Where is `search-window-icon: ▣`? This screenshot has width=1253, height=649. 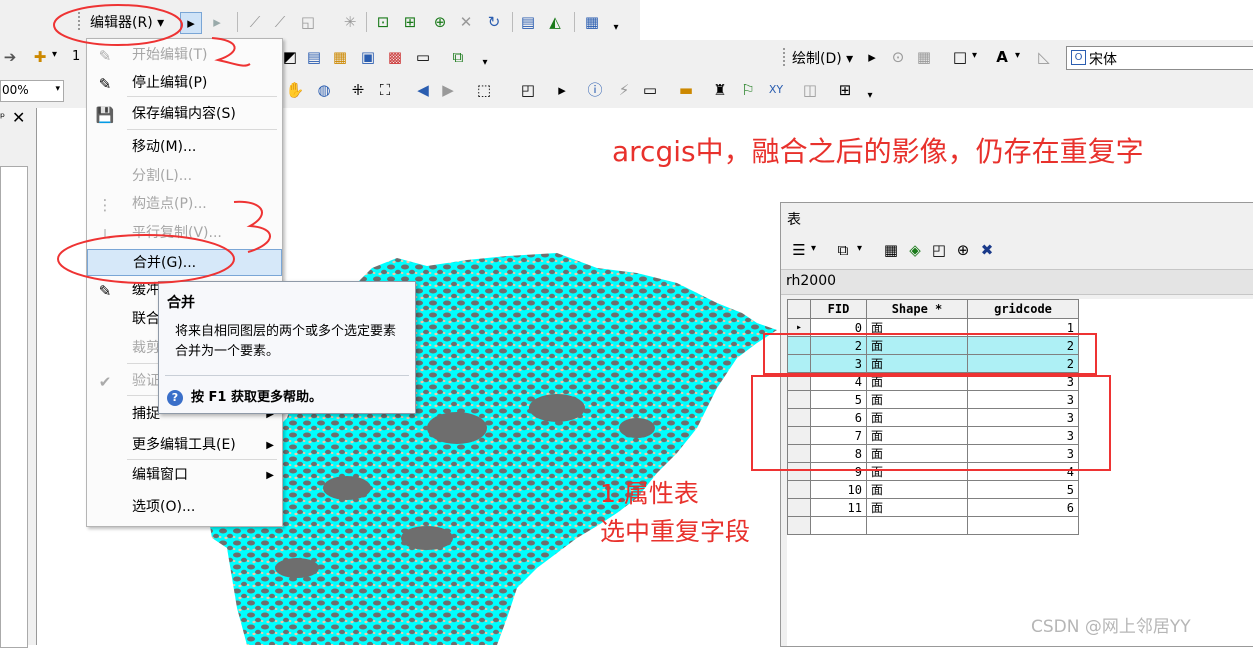
search-window-icon: ▣ is located at coordinates (368, 57).